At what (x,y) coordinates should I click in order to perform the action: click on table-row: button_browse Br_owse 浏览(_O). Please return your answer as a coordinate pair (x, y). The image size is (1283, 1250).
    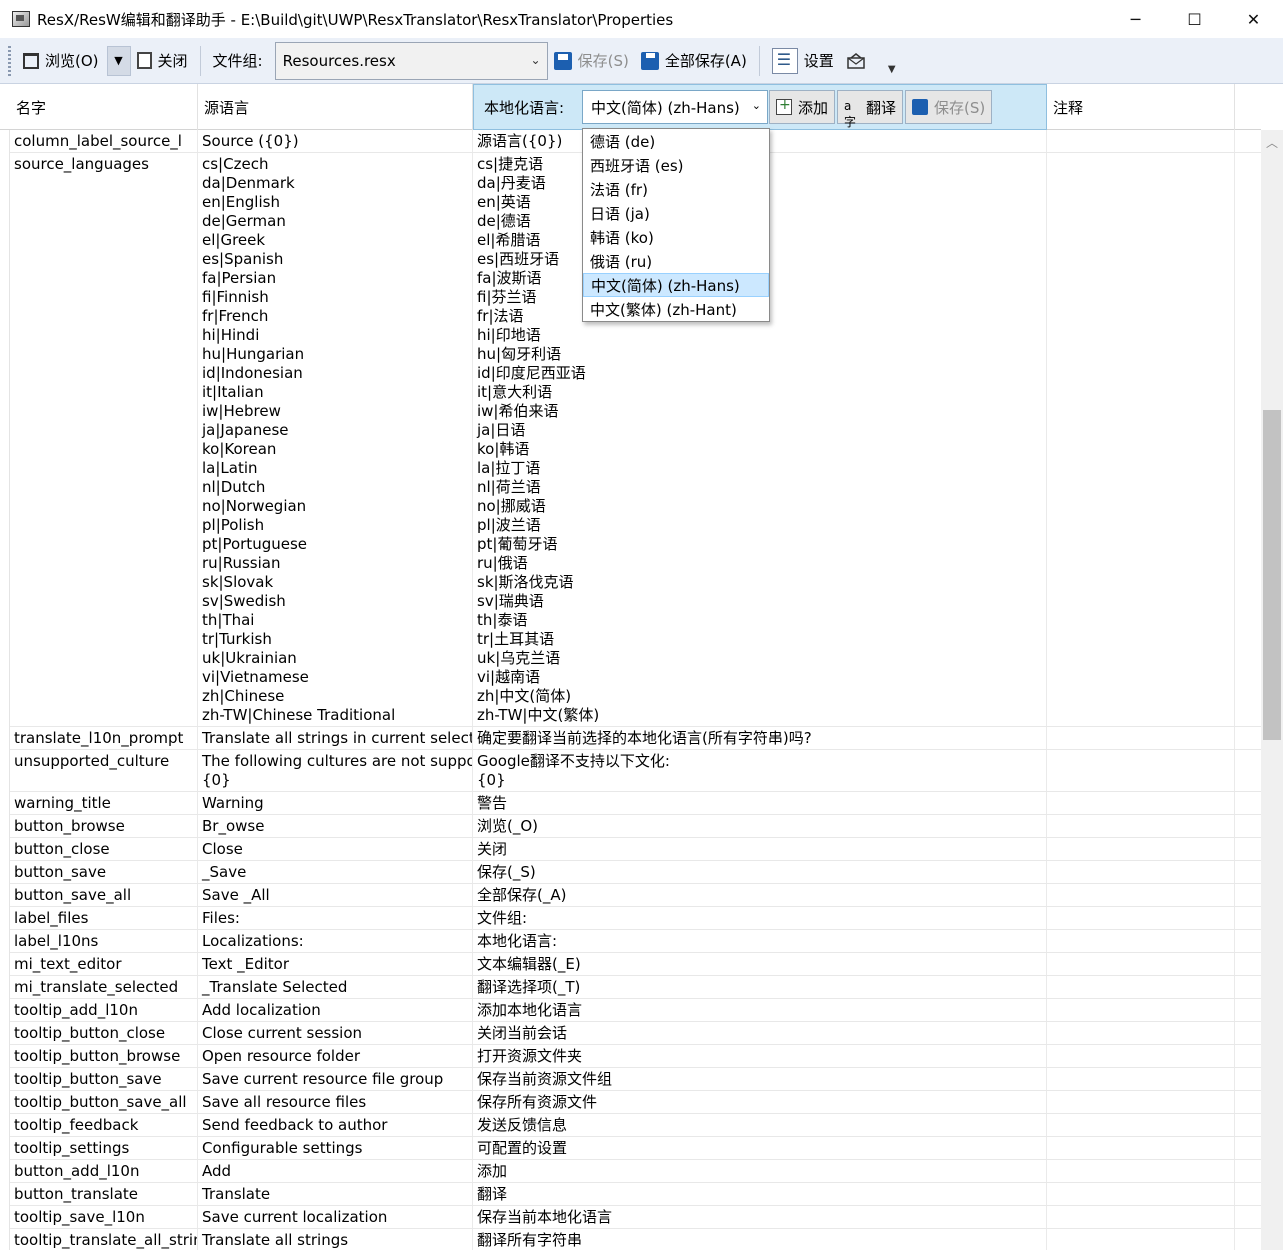
    Looking at the image, I should click on (635, 826).